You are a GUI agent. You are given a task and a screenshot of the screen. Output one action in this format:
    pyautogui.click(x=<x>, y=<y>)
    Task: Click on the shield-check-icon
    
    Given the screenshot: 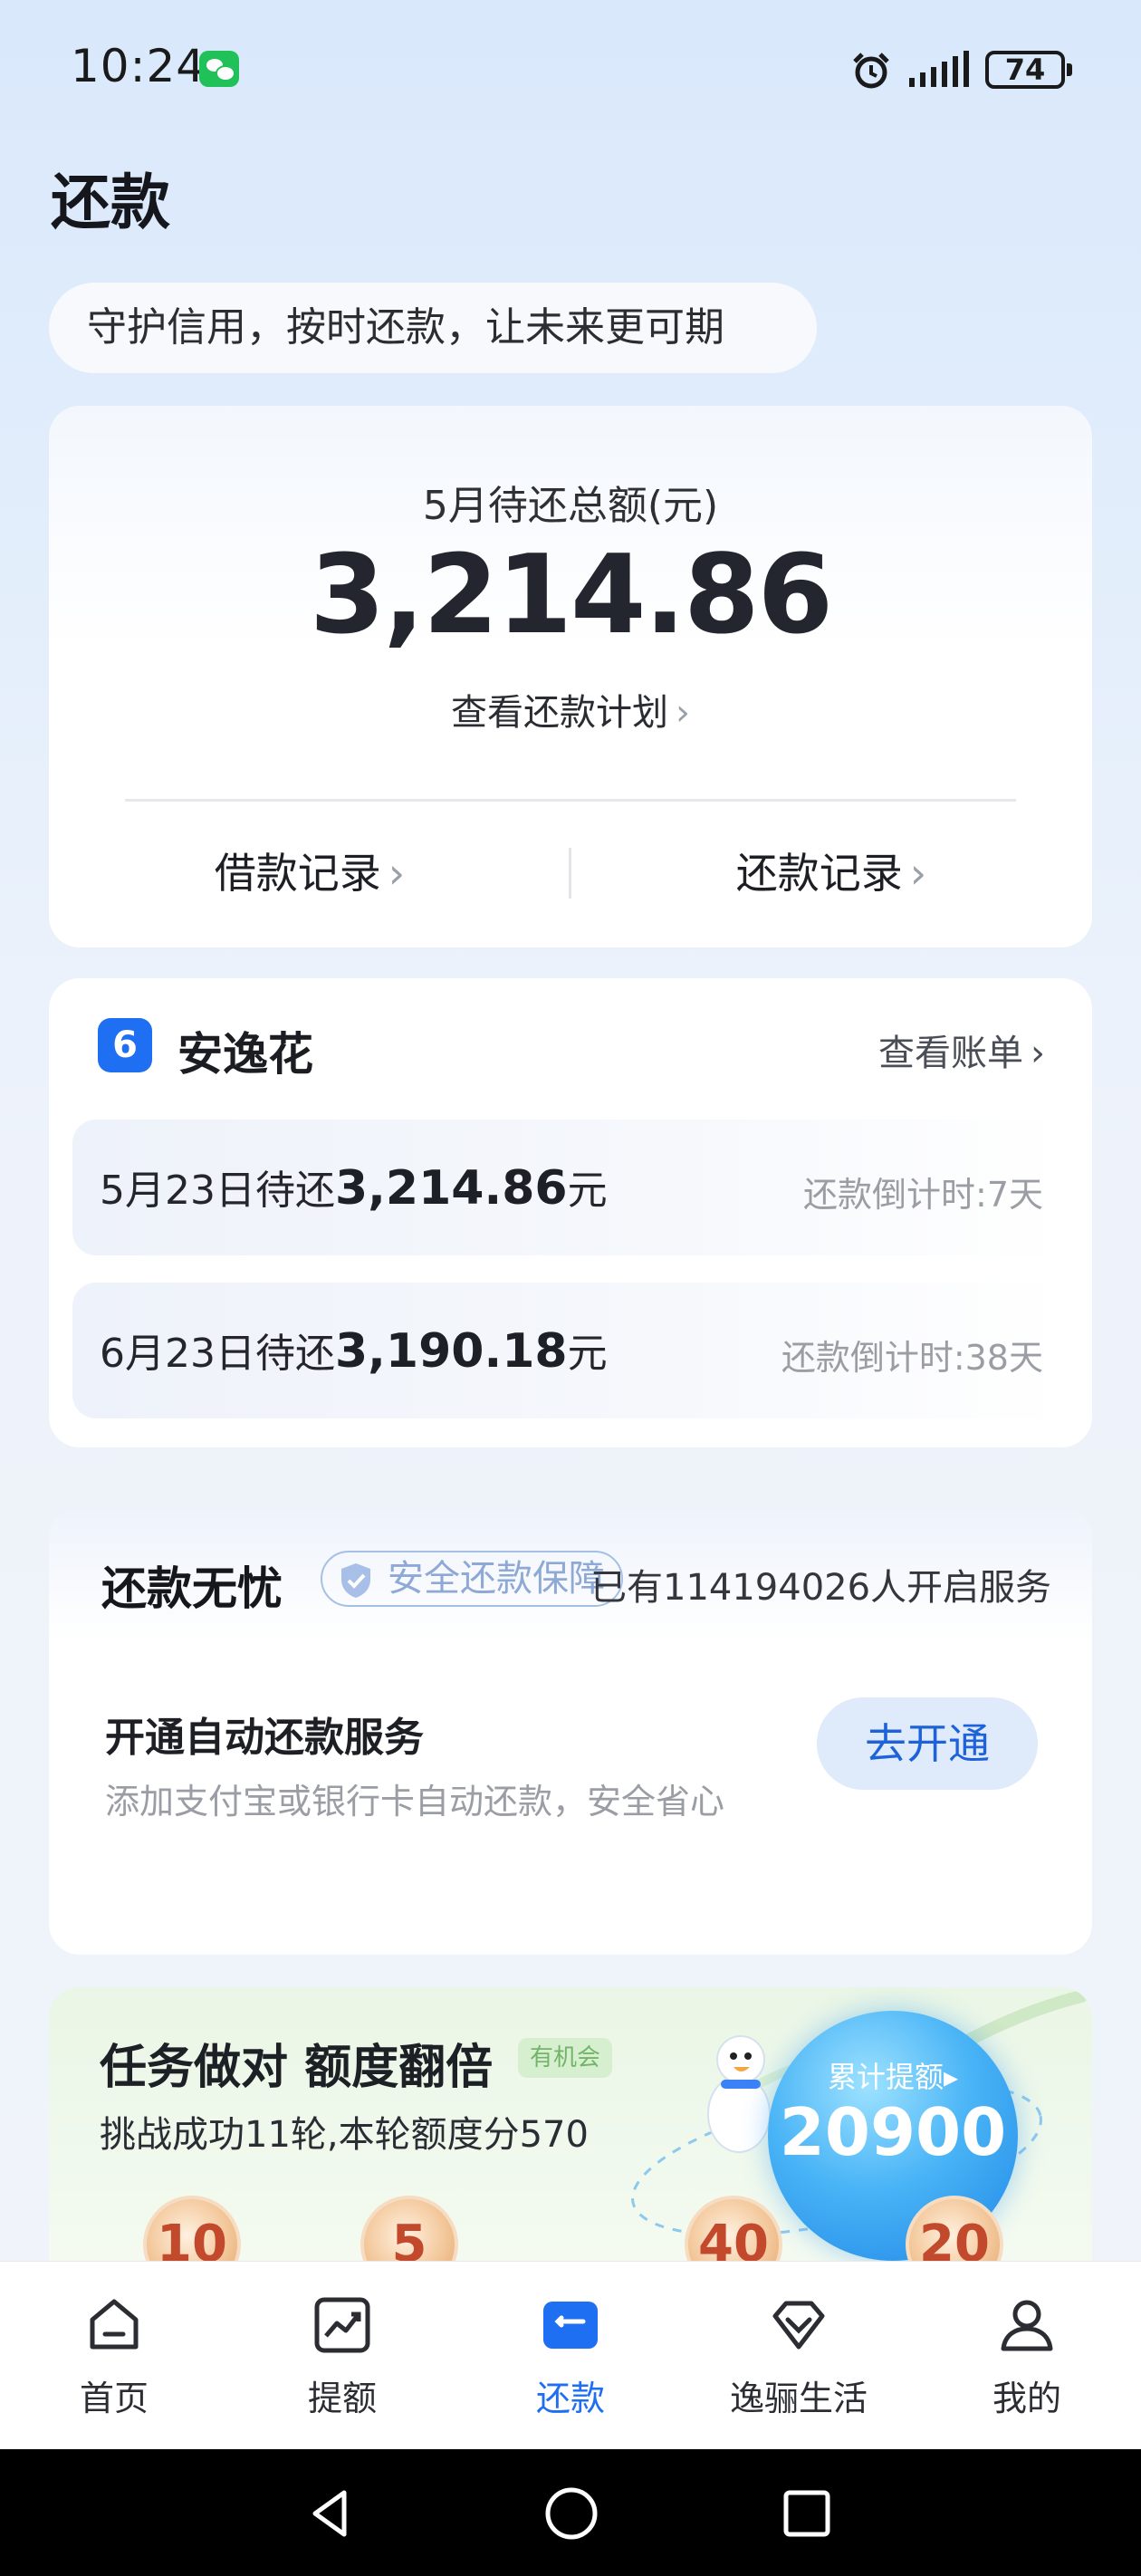 What is the action you would take?
    pyautogui.click(x=355, y=1580)
    